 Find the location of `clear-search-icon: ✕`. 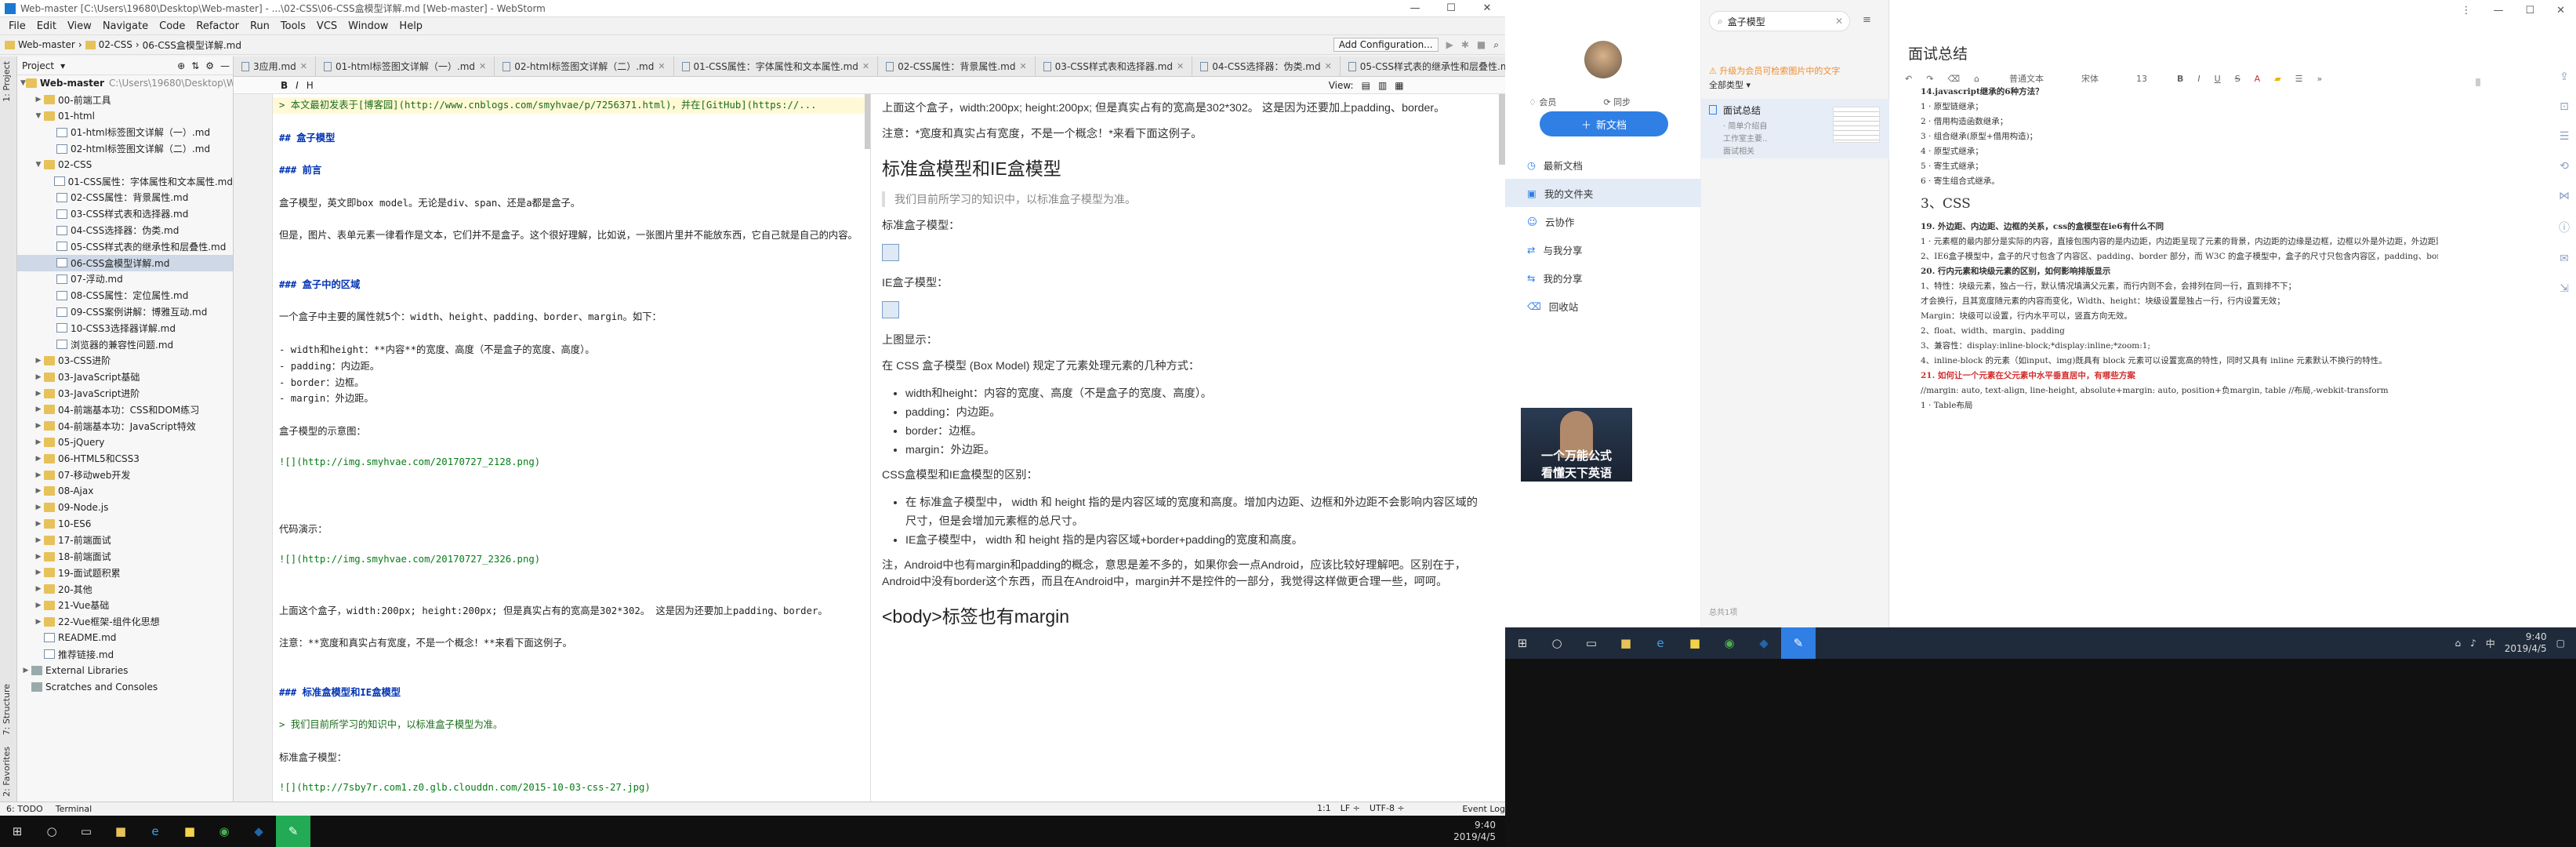

clear-search-icon: ✕ is located at coordinates (1839, 21).